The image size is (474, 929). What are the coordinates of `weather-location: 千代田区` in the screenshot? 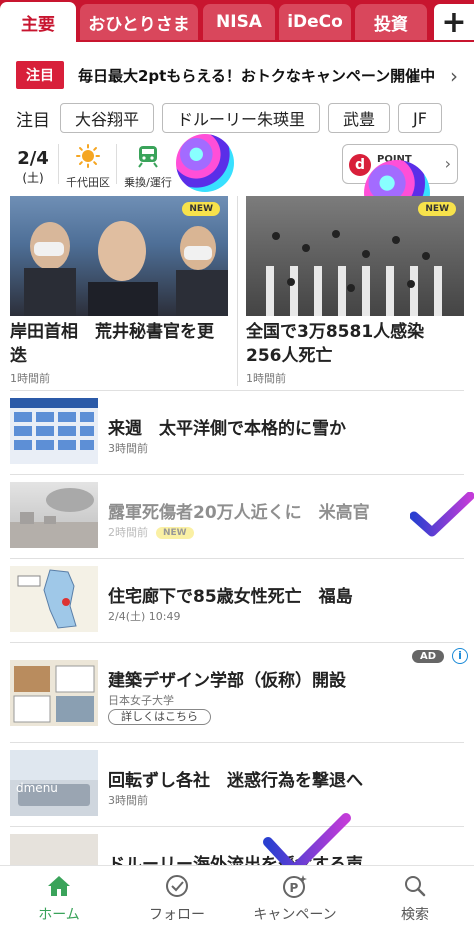 It's located at (88, 182).